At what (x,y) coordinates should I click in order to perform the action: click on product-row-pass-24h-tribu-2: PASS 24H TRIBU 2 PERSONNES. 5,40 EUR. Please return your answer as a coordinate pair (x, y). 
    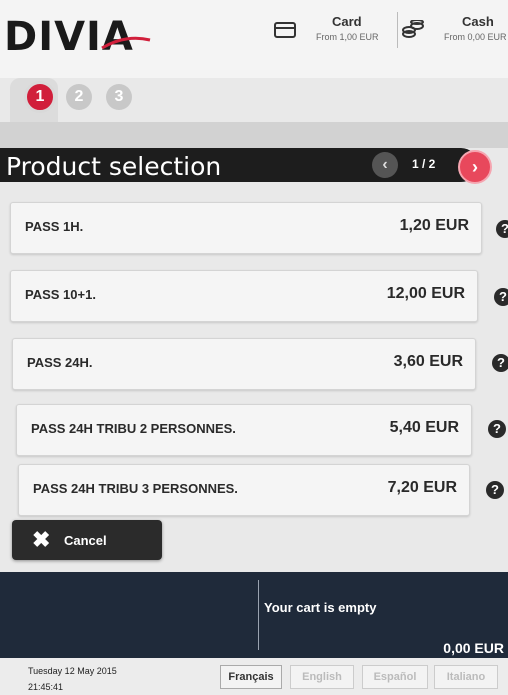
    Looking at the image, I should click on (244, 430).